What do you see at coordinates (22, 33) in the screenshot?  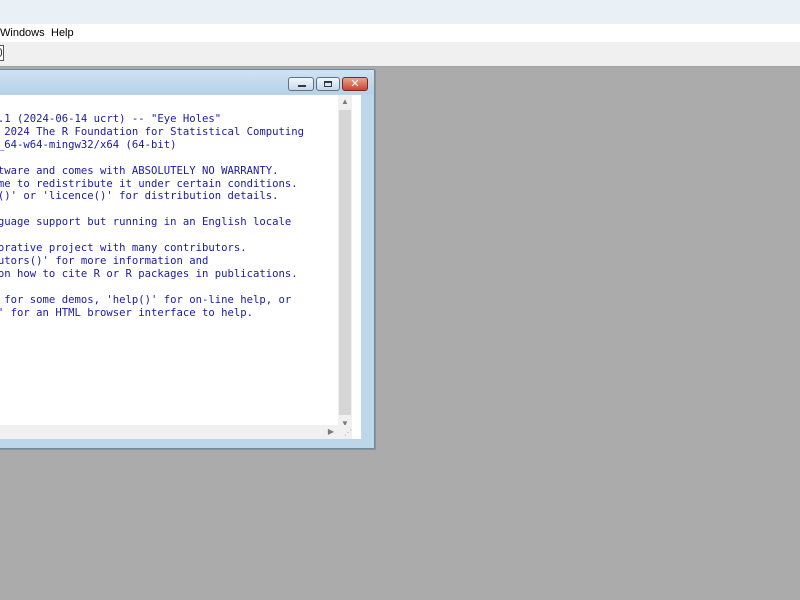 I see `menu-windows: Windows` at bounding box center [22, 33].